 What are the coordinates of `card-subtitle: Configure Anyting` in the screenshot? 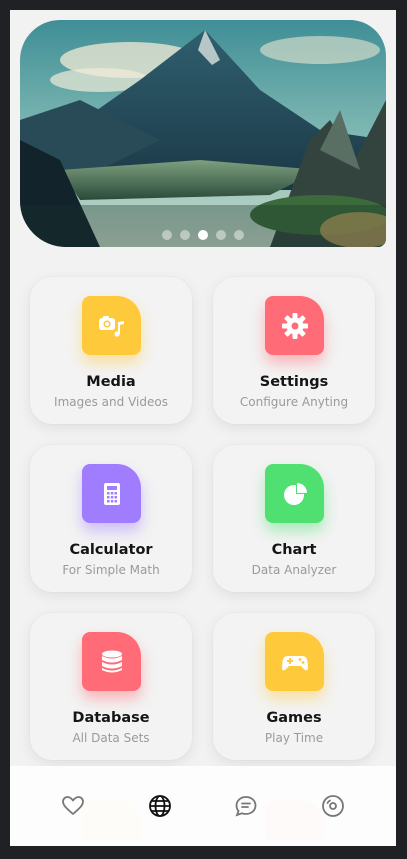 It's located at (294, 402).